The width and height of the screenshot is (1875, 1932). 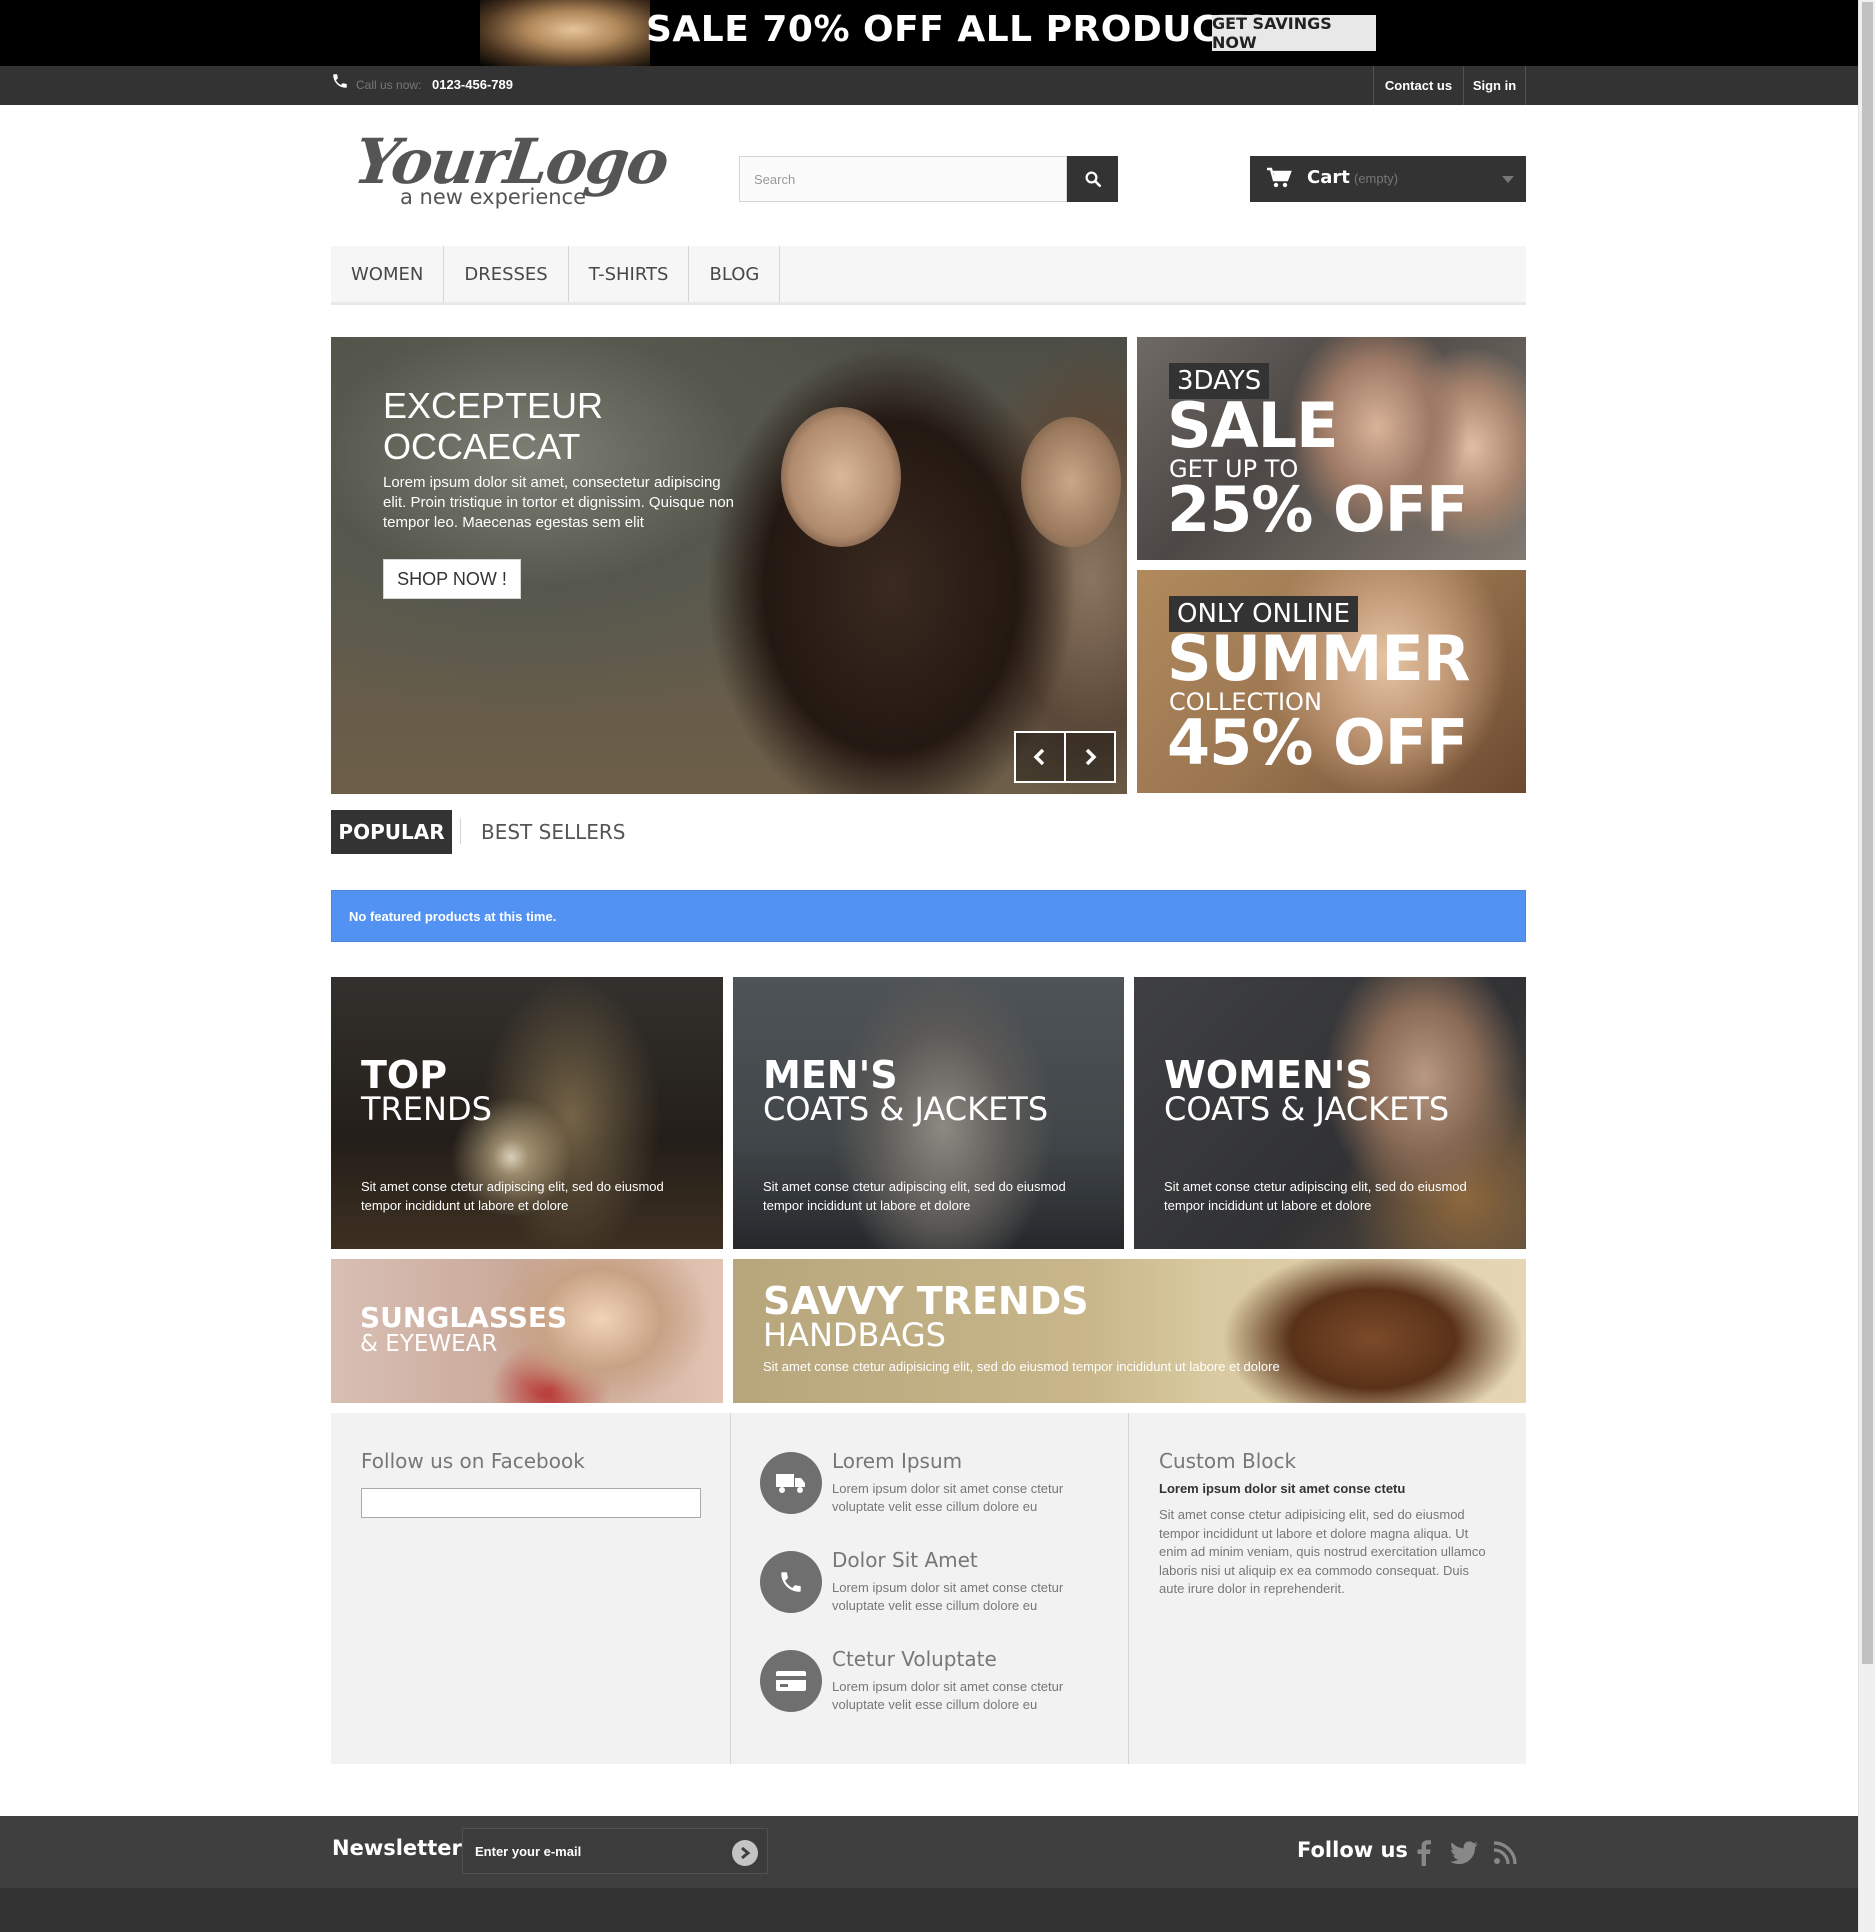 I want to click on facebook-icon, so click(x=1424, y=1853).